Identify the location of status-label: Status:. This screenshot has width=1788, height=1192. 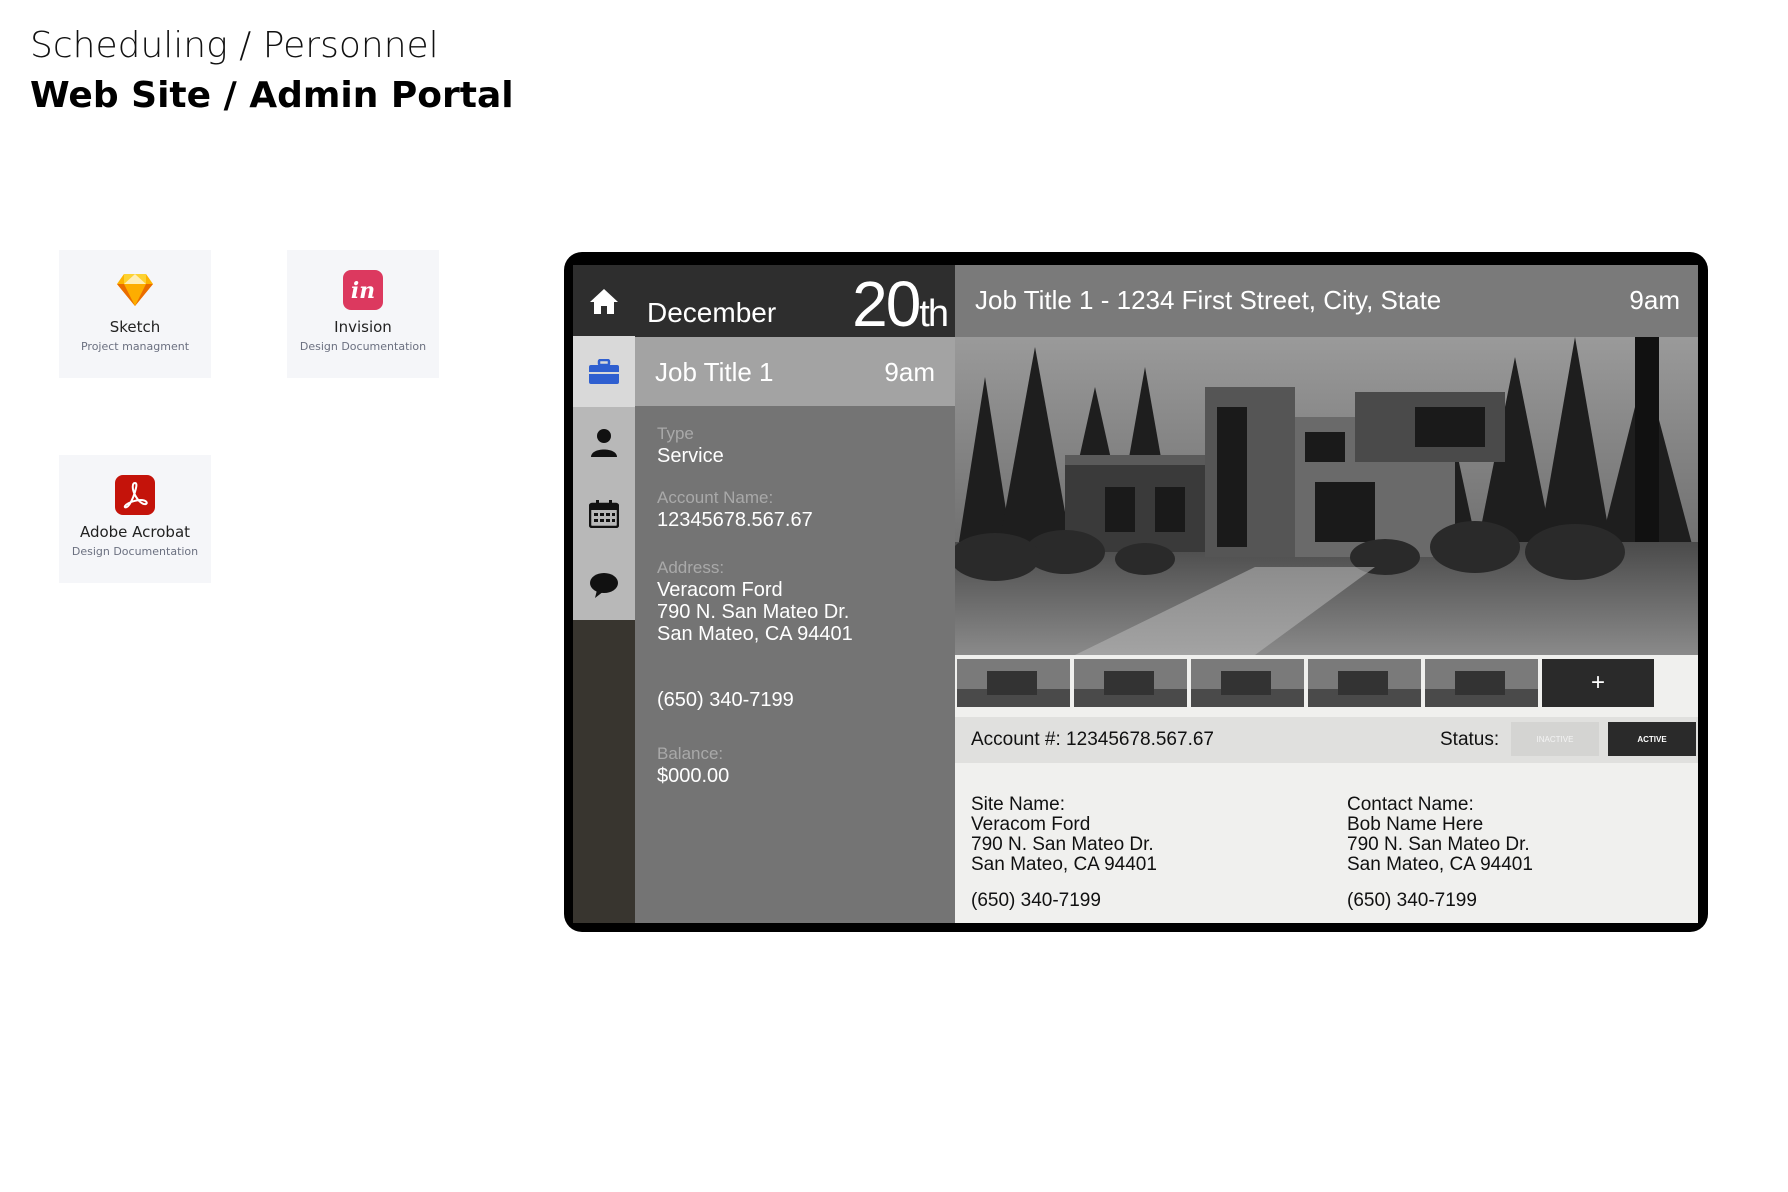
(1470, 739).